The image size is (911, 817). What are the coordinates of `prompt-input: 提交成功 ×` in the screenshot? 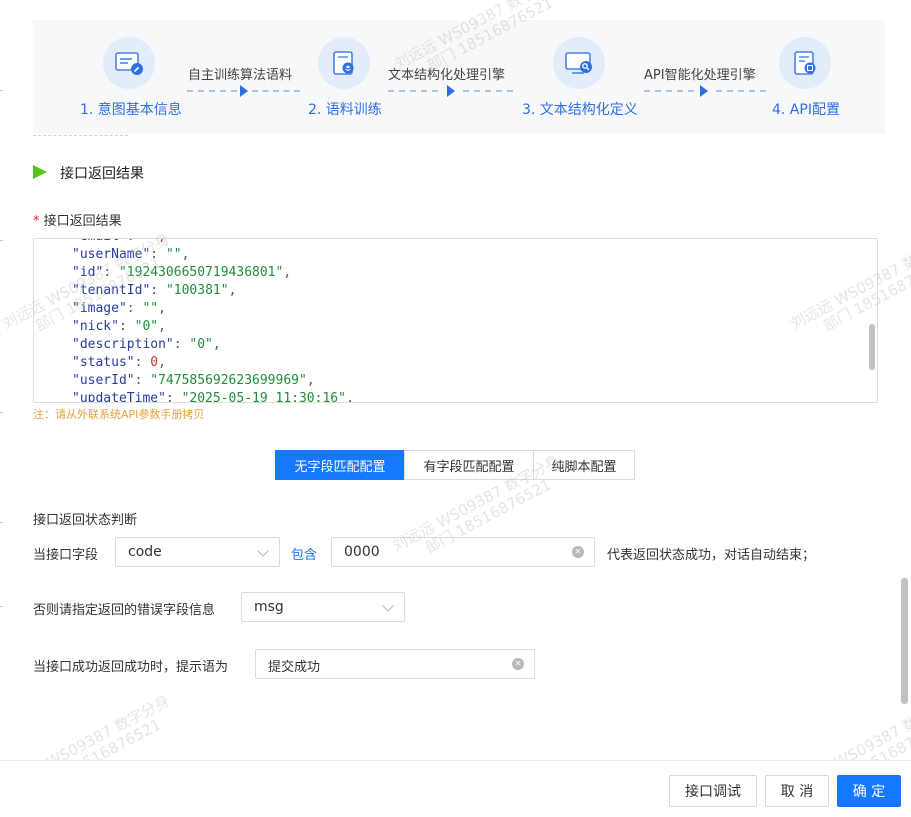 It's located at (395, 664).